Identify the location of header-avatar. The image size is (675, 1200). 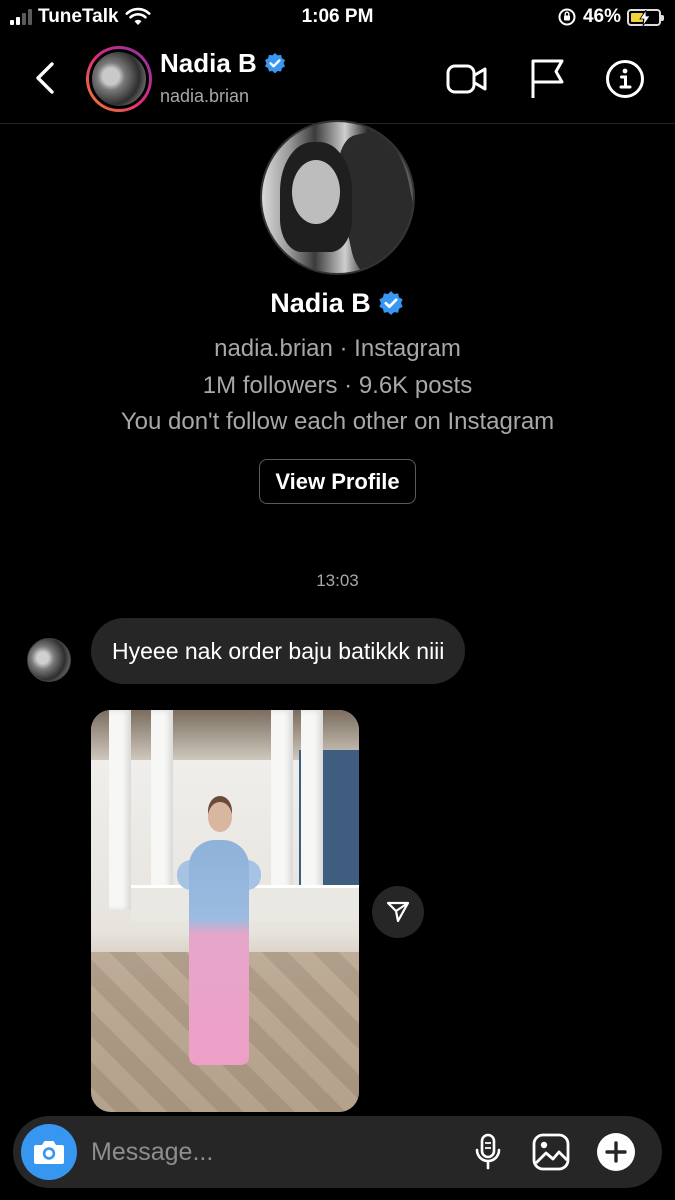
(119, 79).